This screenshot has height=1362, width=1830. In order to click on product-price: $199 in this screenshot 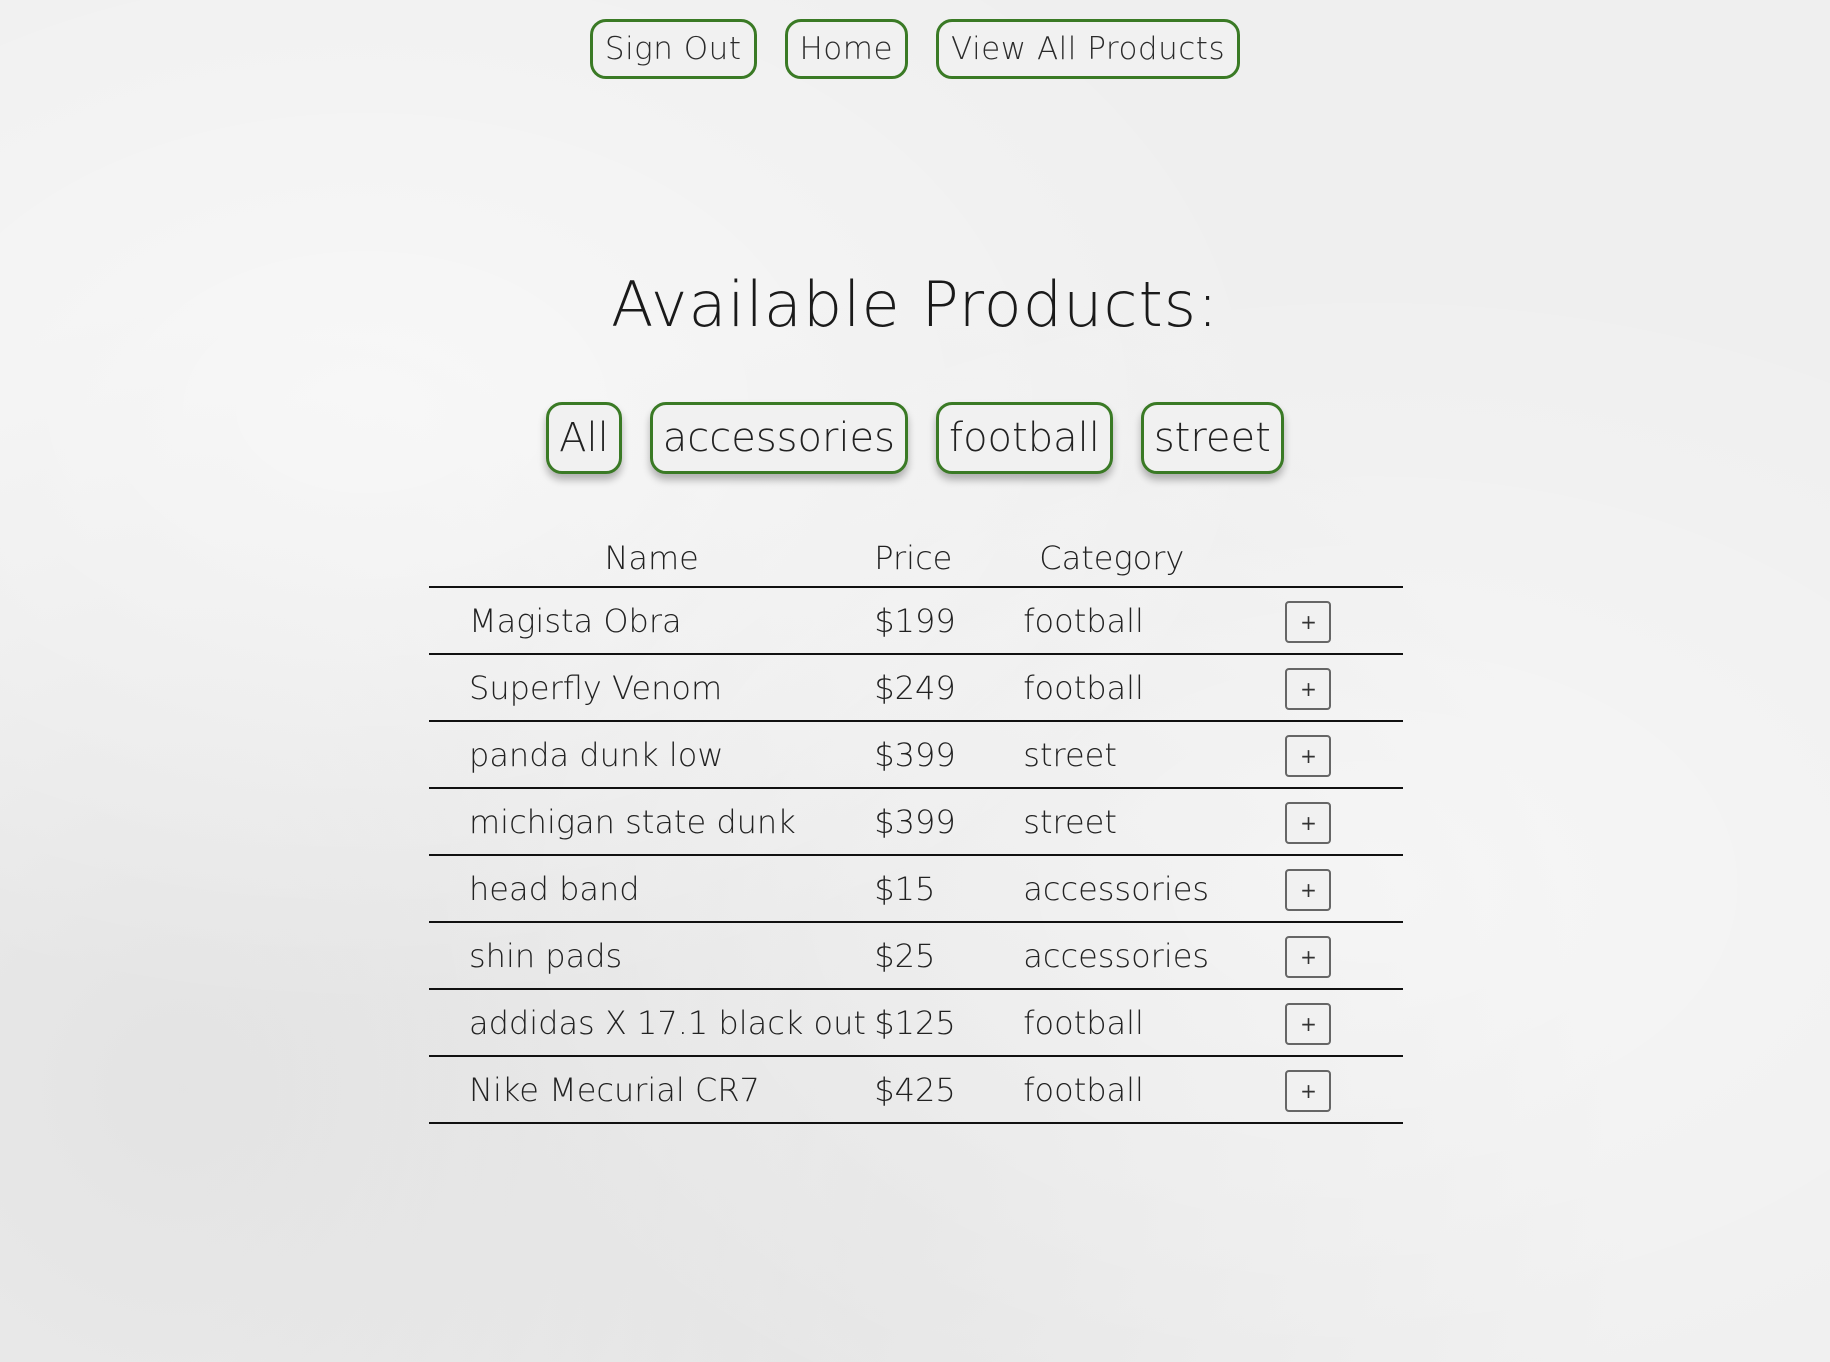, I will do `click(949, 621)`.